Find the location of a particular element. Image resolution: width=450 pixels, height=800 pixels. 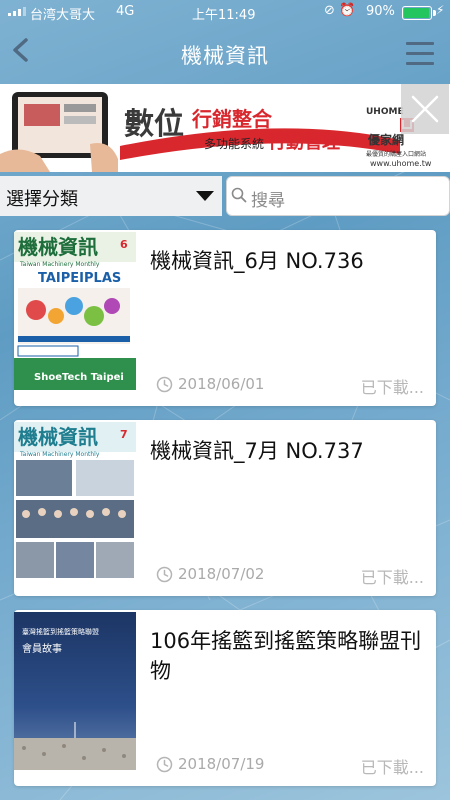

status-bar: 台湾大哥大 4G 上午11:49 ⊘ ⏰ 90% ⚡ is located at coordinates (225, 12).